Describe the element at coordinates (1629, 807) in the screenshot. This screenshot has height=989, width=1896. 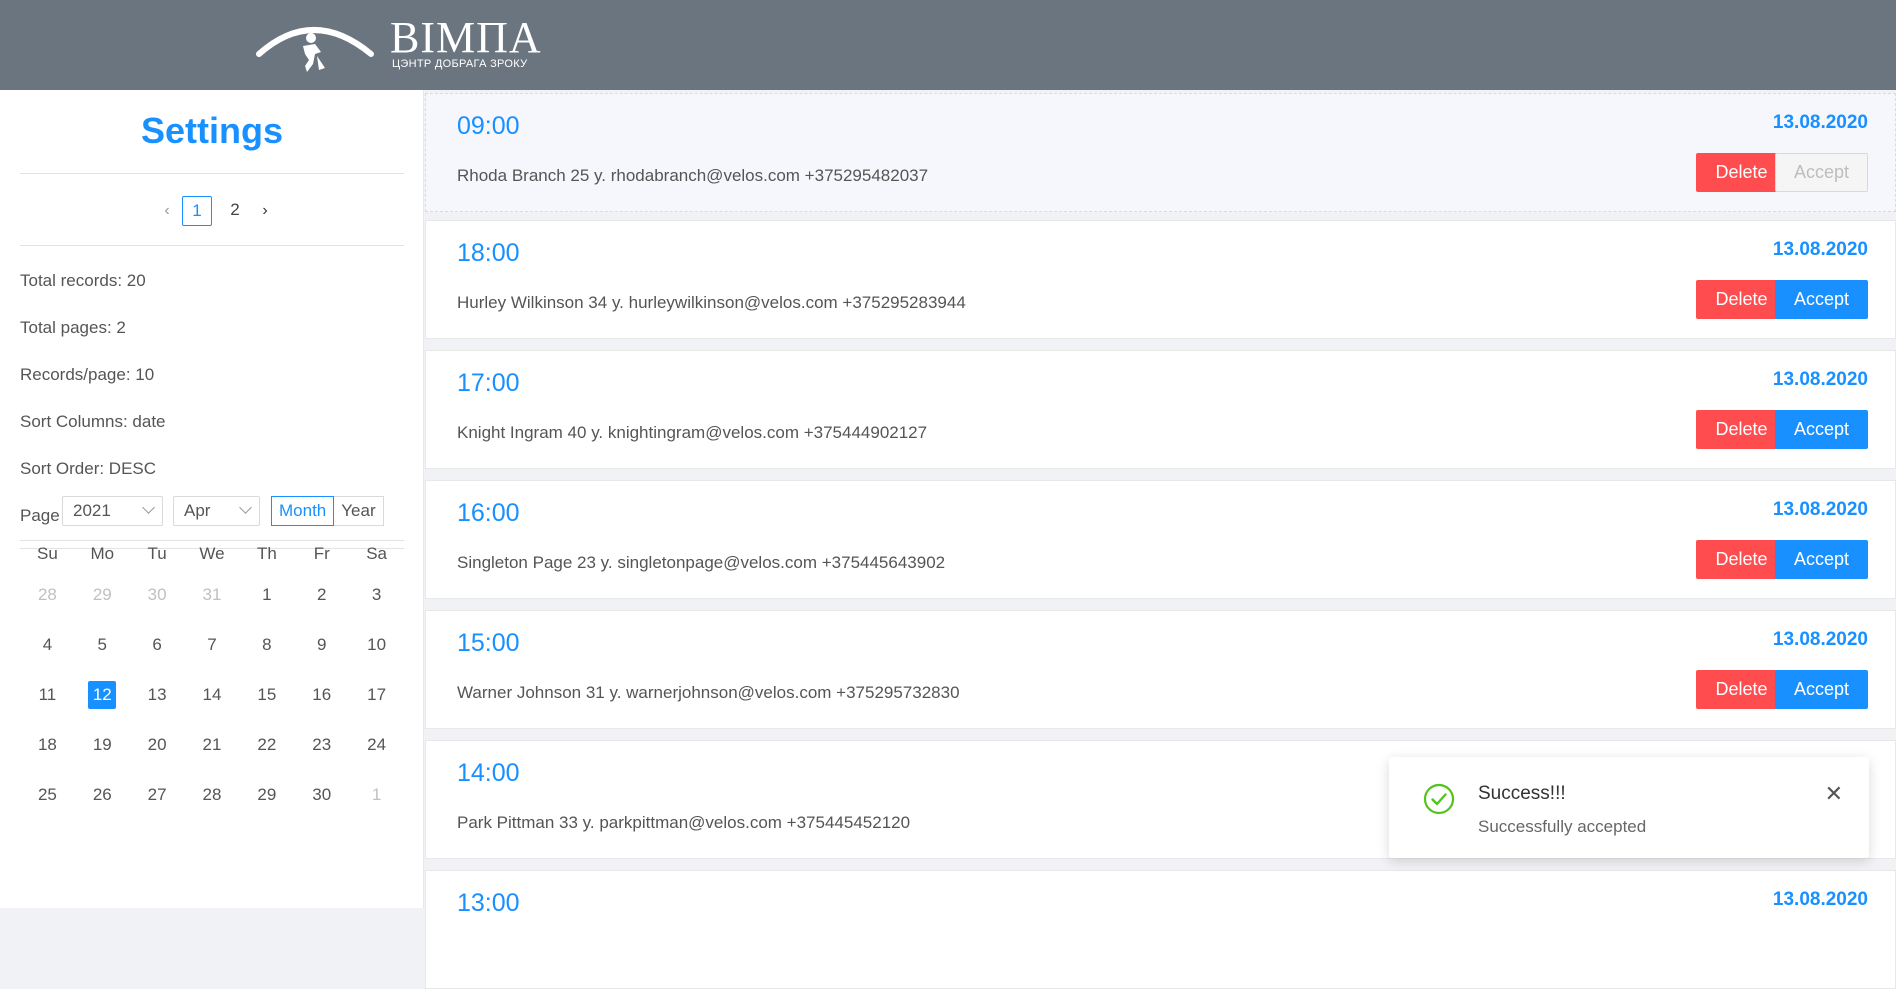
I see `success-notification: Success!!! Successfully accepted ✕` at that location.